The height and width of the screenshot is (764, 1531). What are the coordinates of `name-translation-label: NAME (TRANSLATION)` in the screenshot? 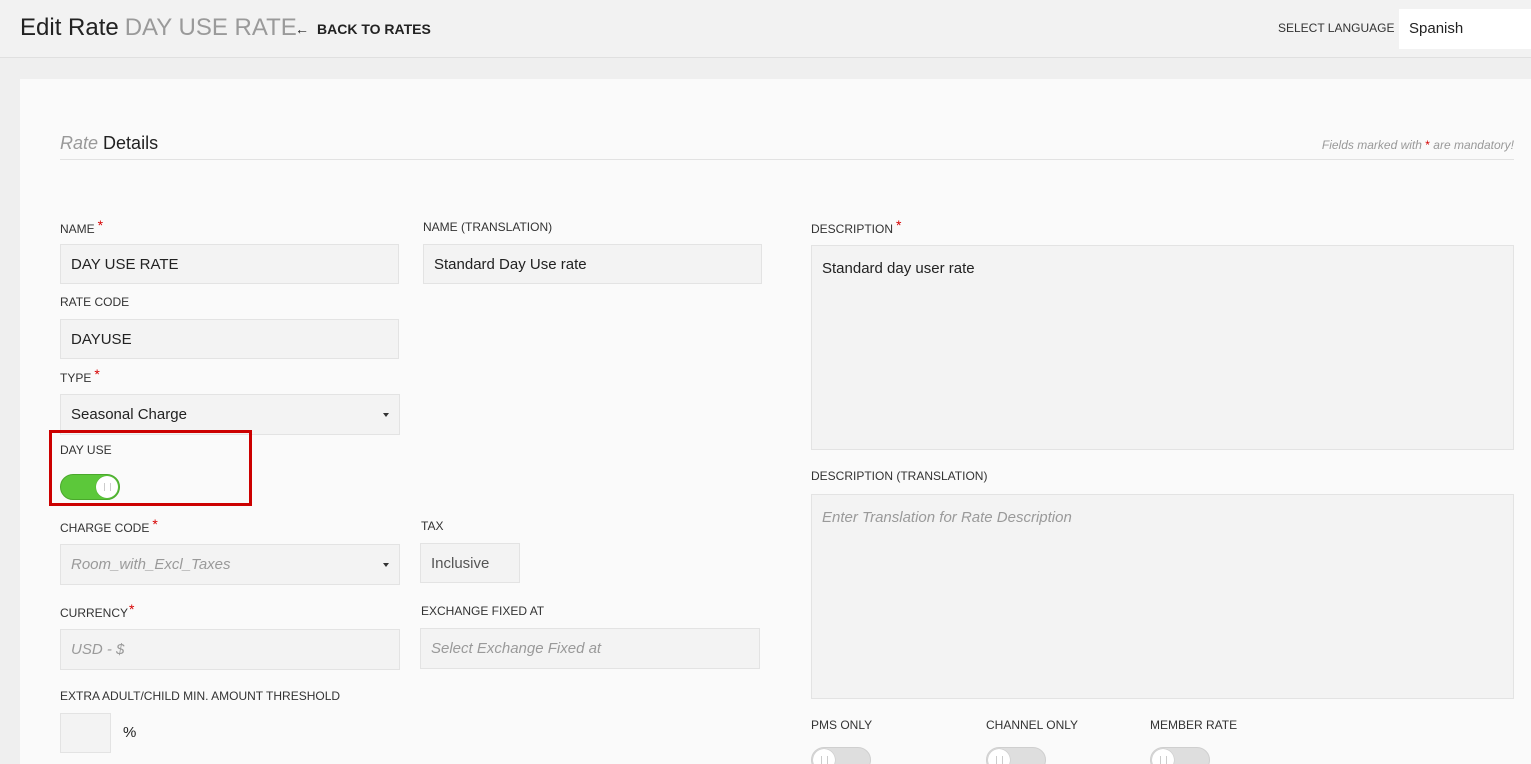 It's located at (488, 227).